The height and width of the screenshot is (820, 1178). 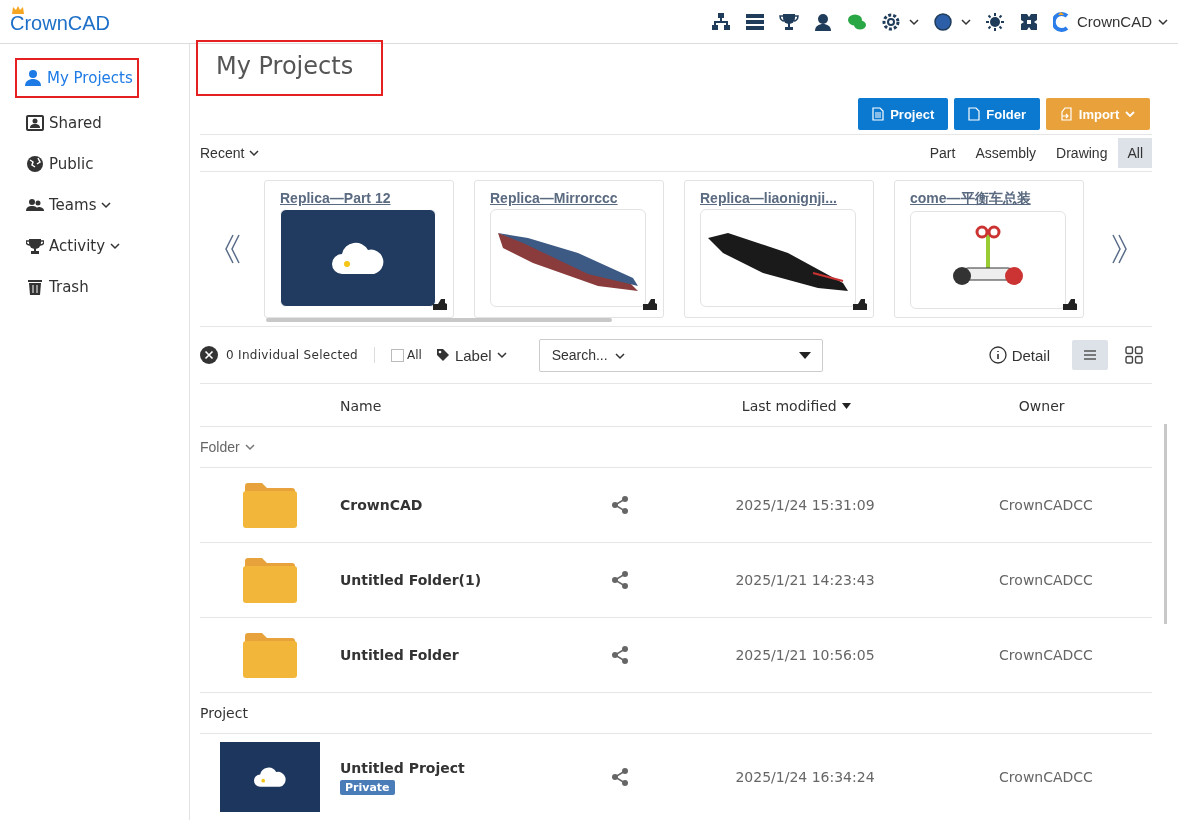 I want to click on card-title: Replica—Mirrorccc, so click(x=576, y=198).